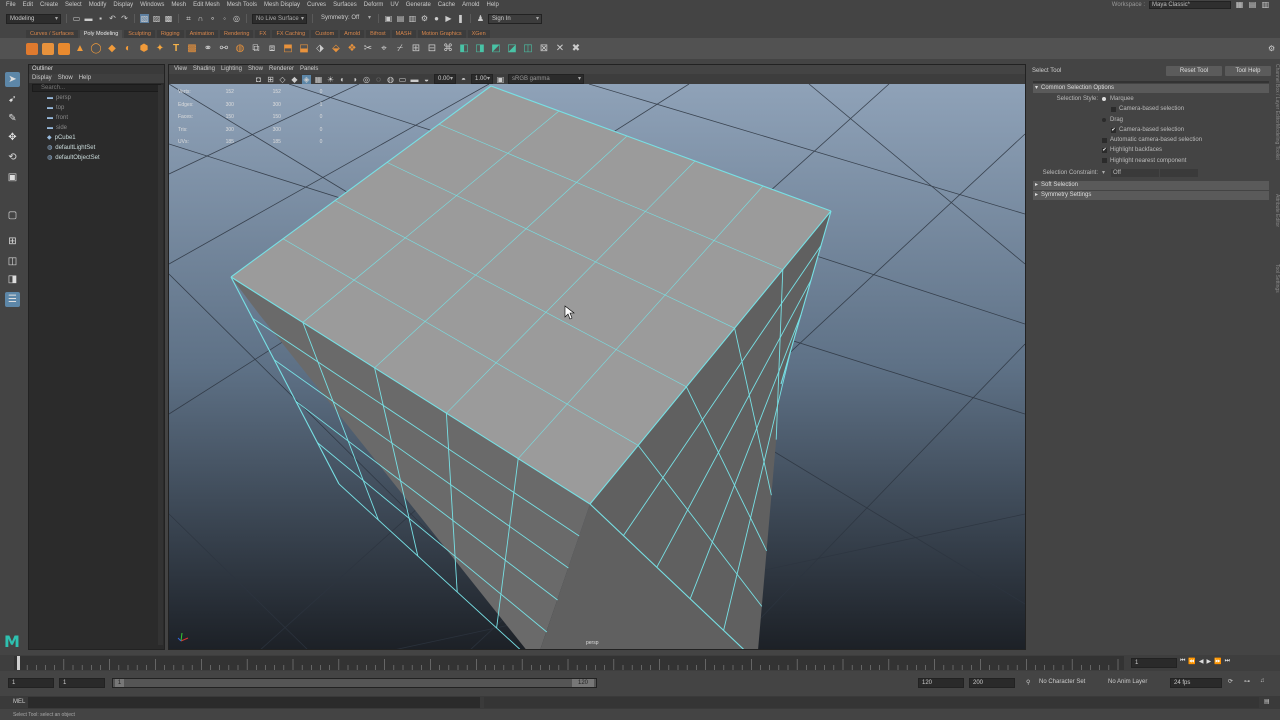 This screenshot has width=1280, height=720. I want to click on svg-icon: ▩, so click(192, 49).